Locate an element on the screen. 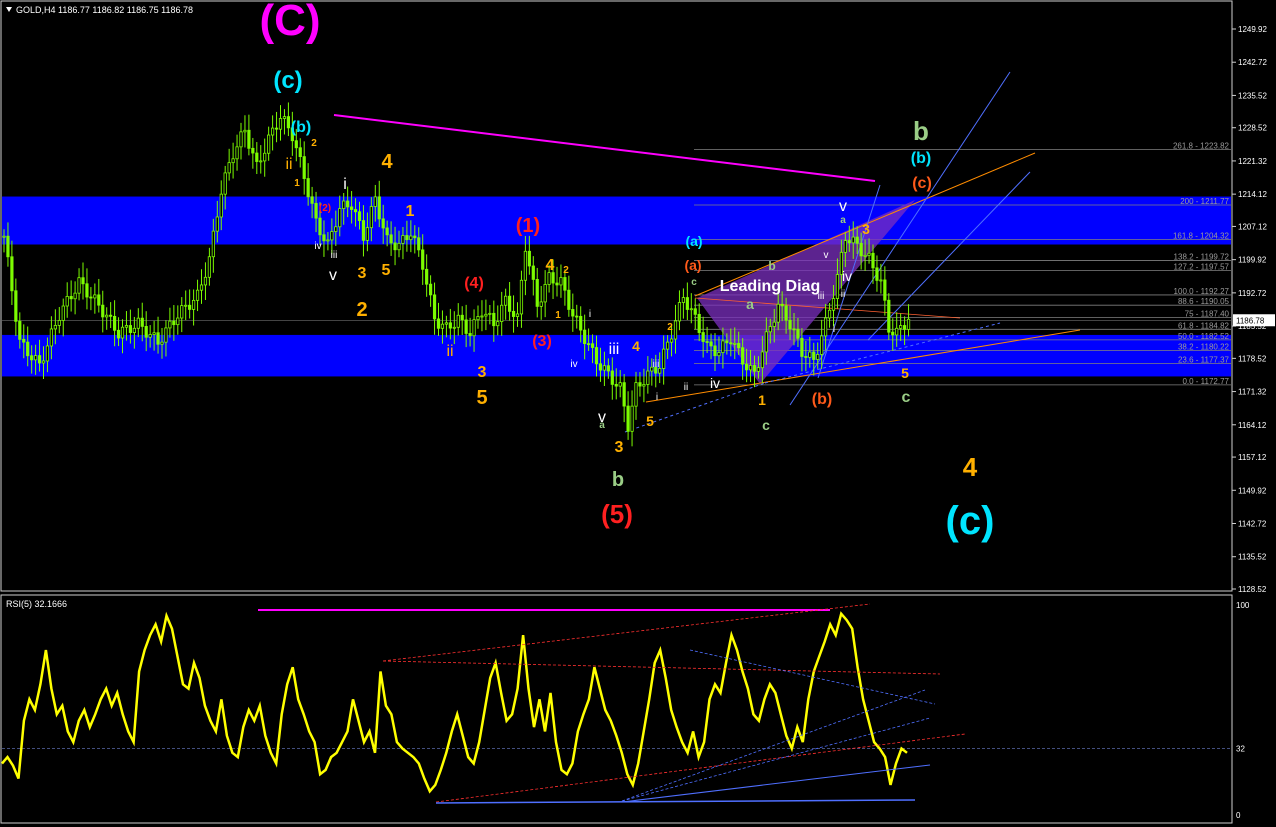 This screenshot has width=1276, height=827. wave-label: 1 is located at coordinates (762, 400).